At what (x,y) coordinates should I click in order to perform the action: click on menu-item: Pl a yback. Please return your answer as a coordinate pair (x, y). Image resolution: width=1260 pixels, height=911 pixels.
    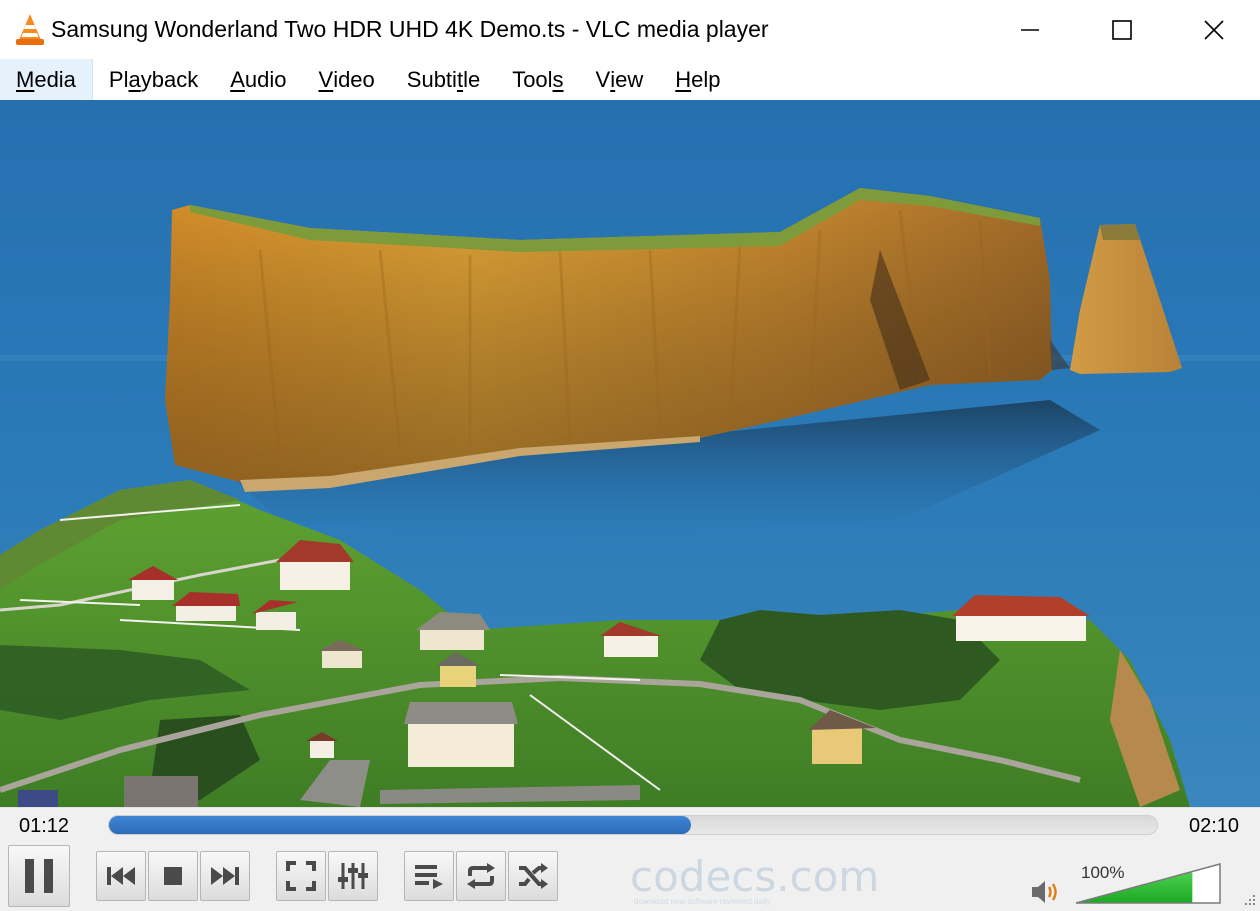
    Looking at the image, I should click on (153, 79).